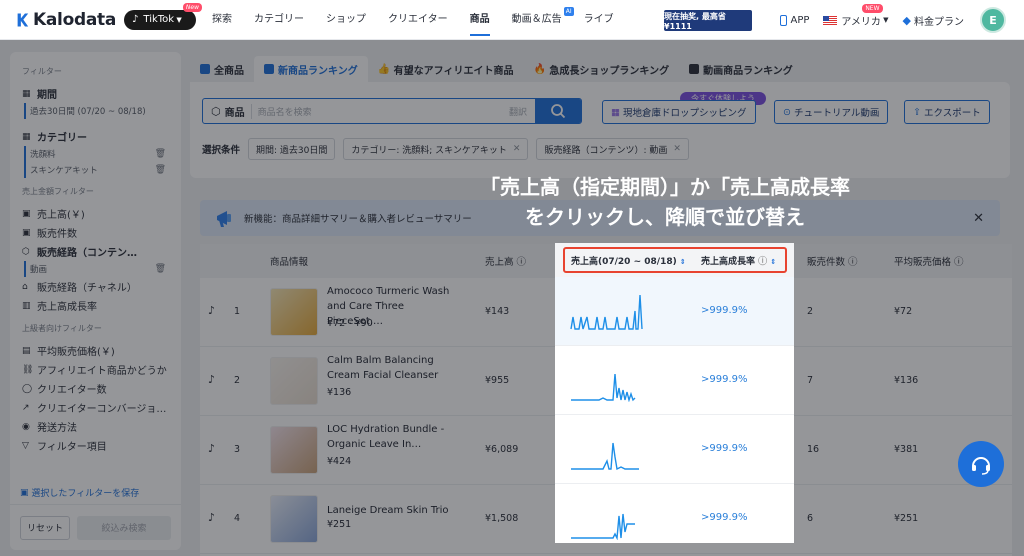  I want to click on nav-video-ads-label: 動画＆広告, so click(536, 19).